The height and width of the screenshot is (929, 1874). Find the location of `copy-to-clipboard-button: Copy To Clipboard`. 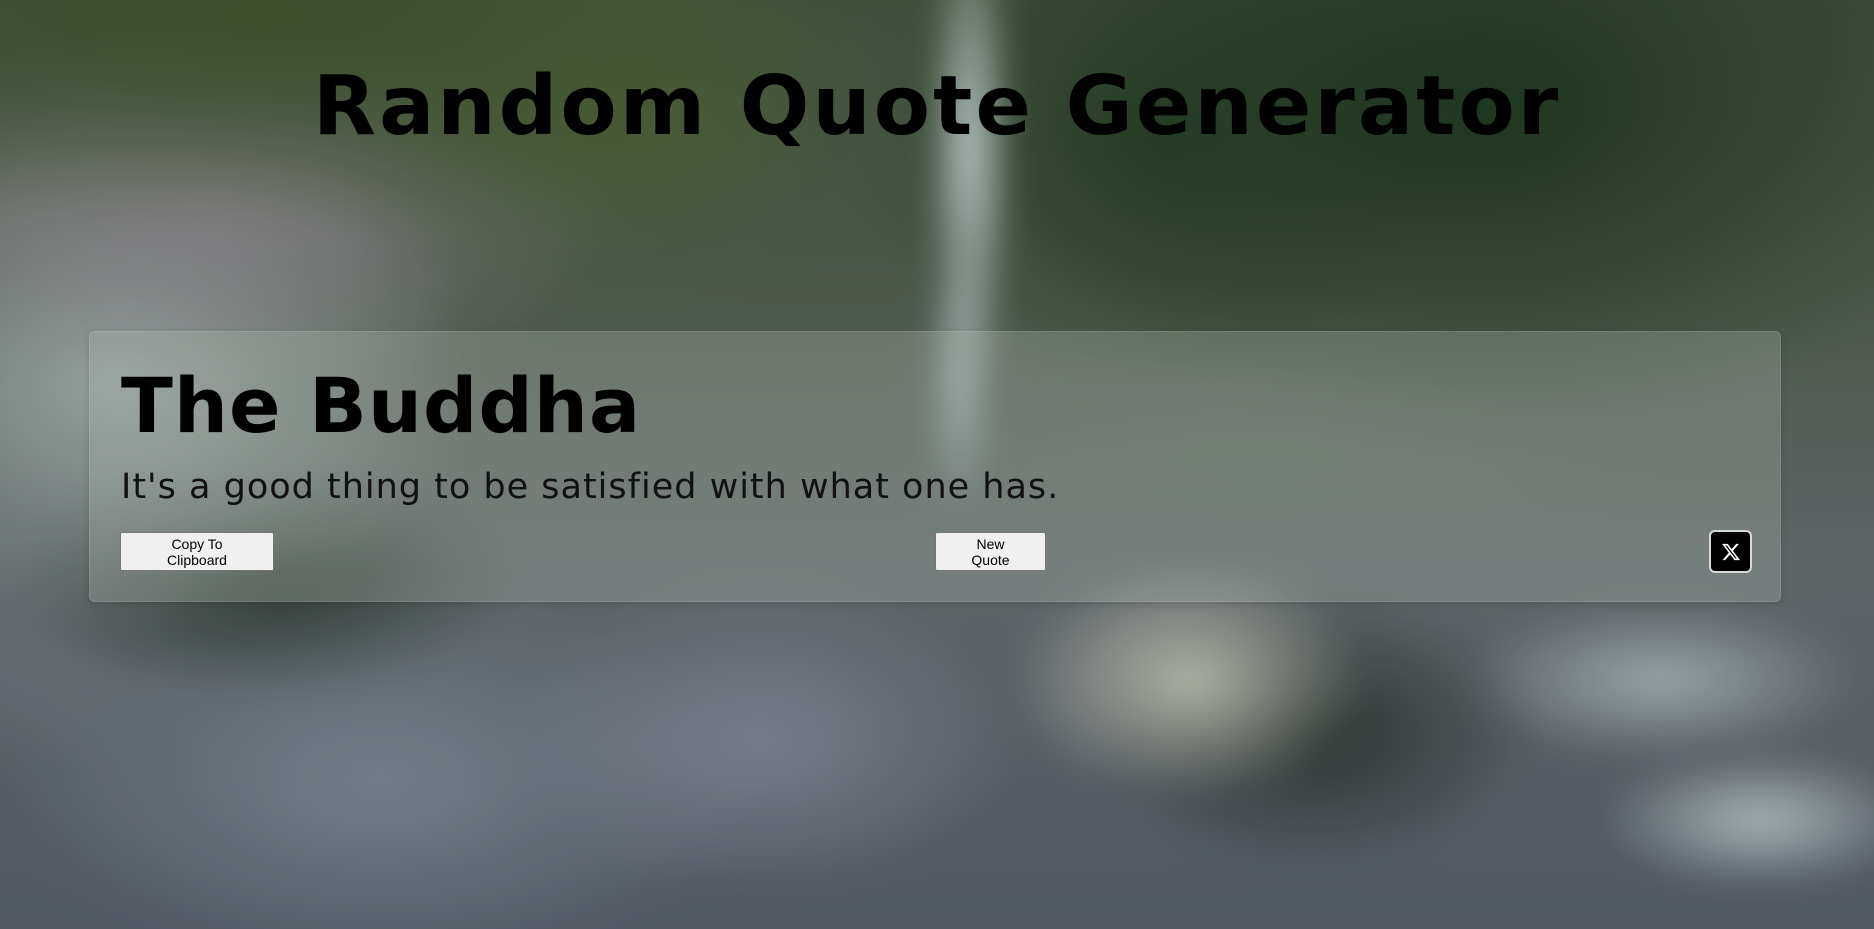

copy-to-clipboard-button: Copy To Clipboard is located at coordinates (197, 551).